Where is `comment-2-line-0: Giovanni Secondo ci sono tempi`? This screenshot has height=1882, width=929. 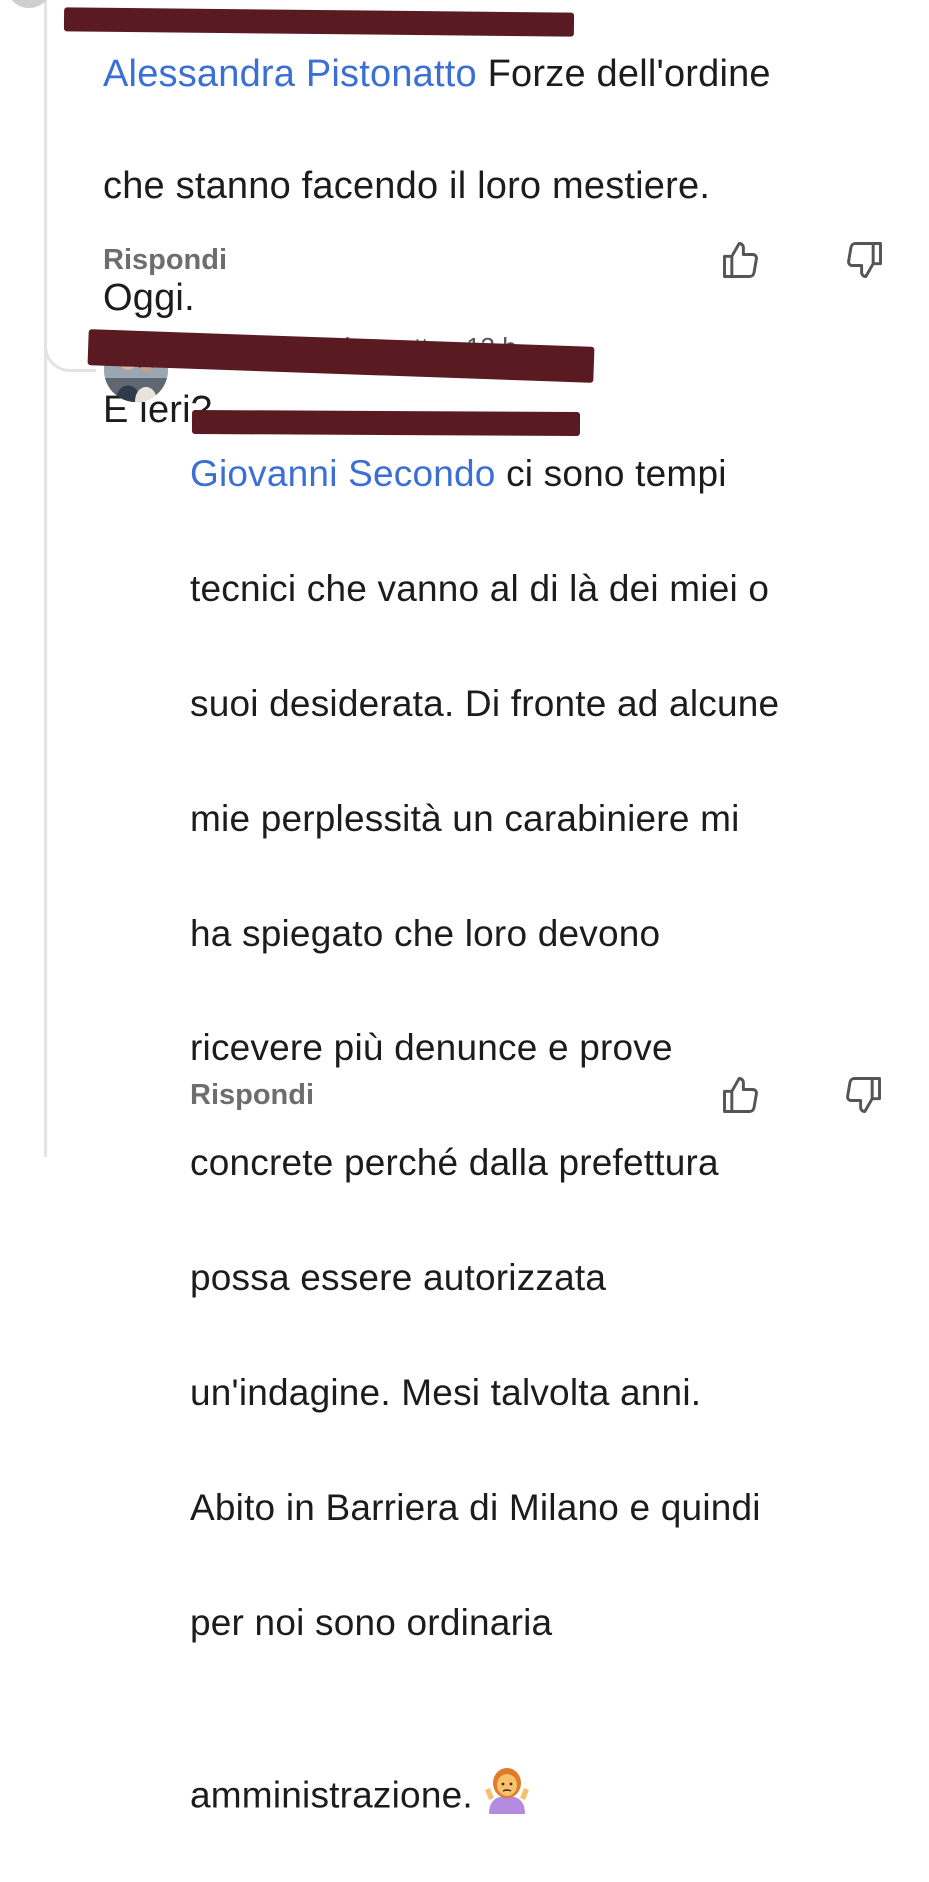 comment-2-line-0: Giovanni Secondo ci sono tempi is located at coordinates (484, 473).